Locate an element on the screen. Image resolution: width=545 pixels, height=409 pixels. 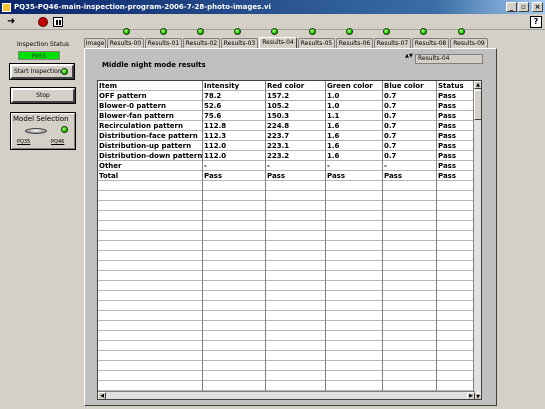
table-cell: Distribution-face pattern is located at coordinates (150, 136).